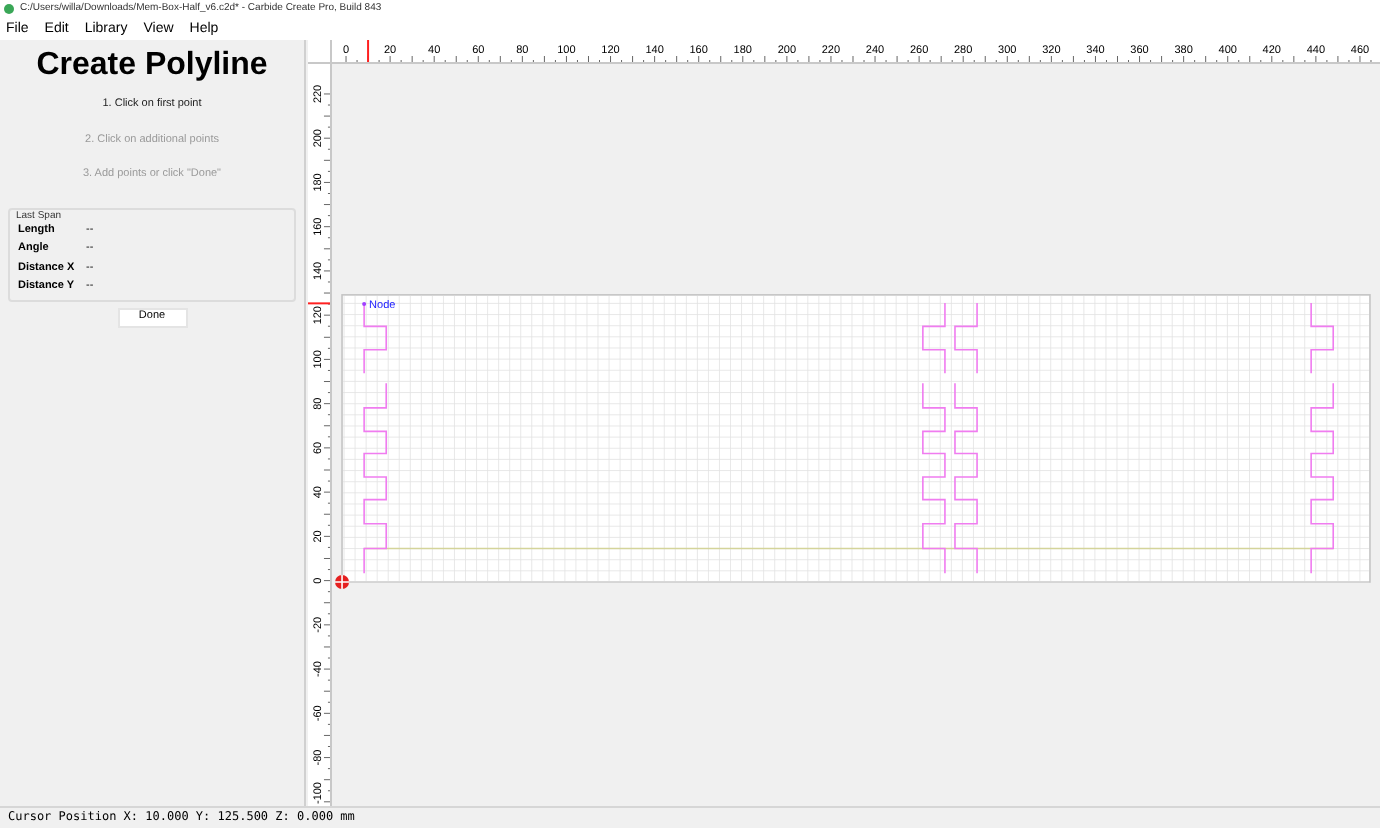  Describe the element at coordinates (364, 303) in the screenshot. I see `node-dot` at that location.